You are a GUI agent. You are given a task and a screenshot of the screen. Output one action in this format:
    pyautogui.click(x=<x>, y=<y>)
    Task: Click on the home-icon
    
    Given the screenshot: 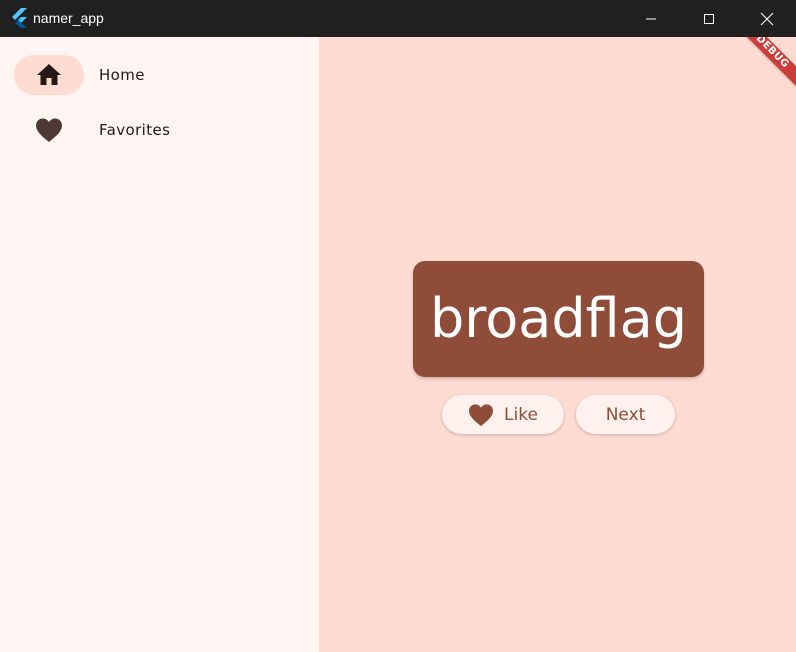 What is the action you would take?
    pyautogui.click(x=49, y=74)
    